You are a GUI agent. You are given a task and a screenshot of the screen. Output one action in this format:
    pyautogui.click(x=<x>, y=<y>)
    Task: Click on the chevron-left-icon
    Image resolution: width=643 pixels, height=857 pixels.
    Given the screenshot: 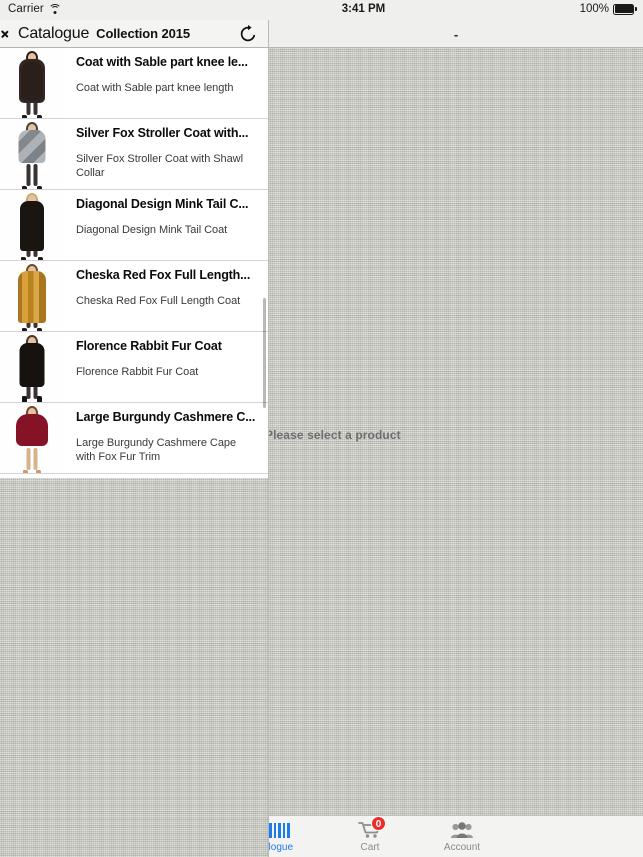 What is the action you would take?
    pyautogui.click(x=10, y=33)
    